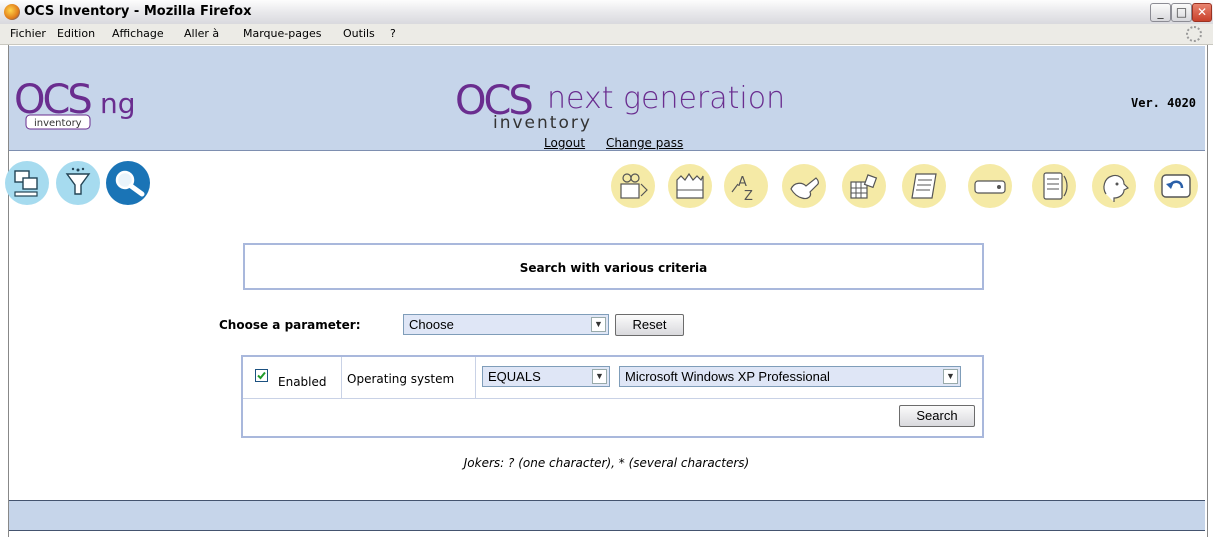 The width and height of the screenshot is (1213, 537). I want to click on page-footer, so click(607, 515).